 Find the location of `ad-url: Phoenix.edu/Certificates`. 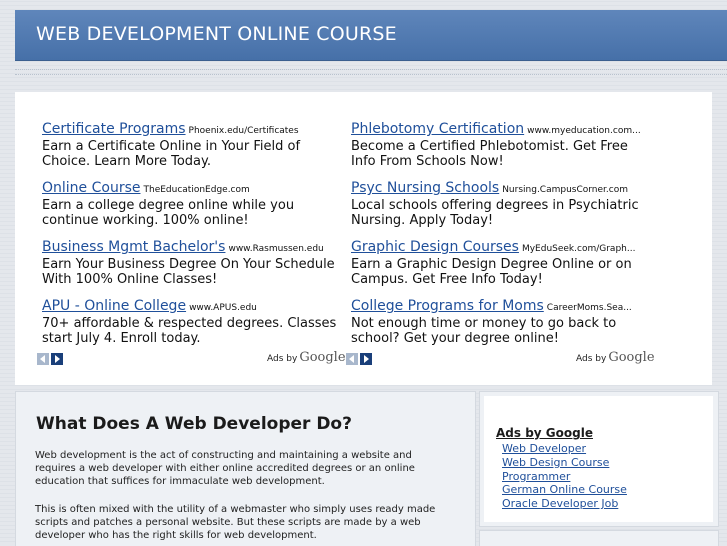

ad-url: Phoenix.edu/Certificates is located at coordinates (244, 131).